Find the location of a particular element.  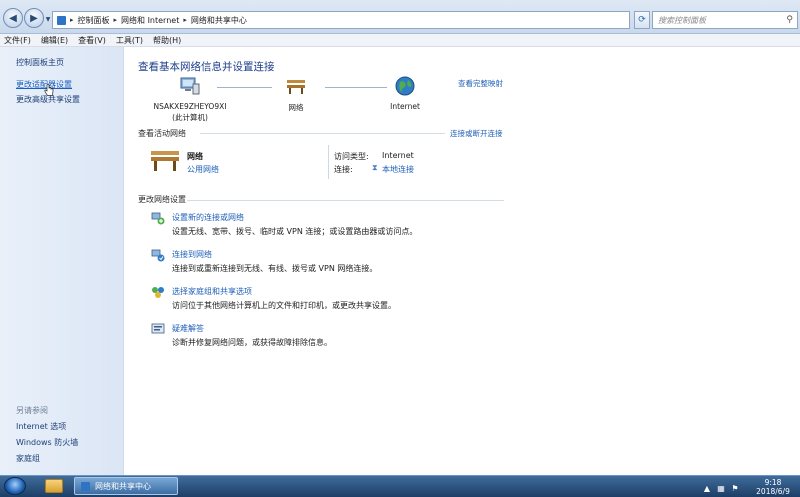

full-map-link: 查看完整映射 is located at coordinates (480, 83).